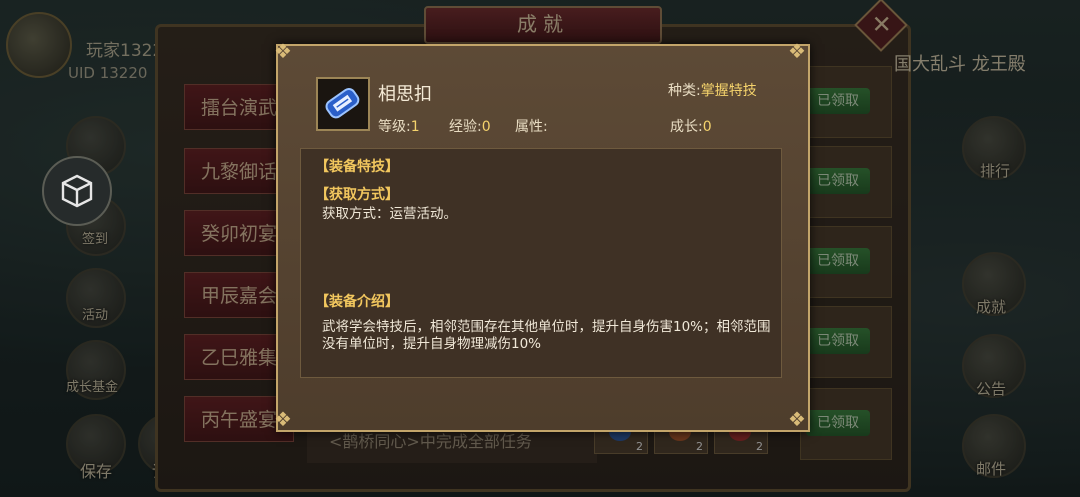  I want to click on item-level: 等级:1, so click(399, 126).